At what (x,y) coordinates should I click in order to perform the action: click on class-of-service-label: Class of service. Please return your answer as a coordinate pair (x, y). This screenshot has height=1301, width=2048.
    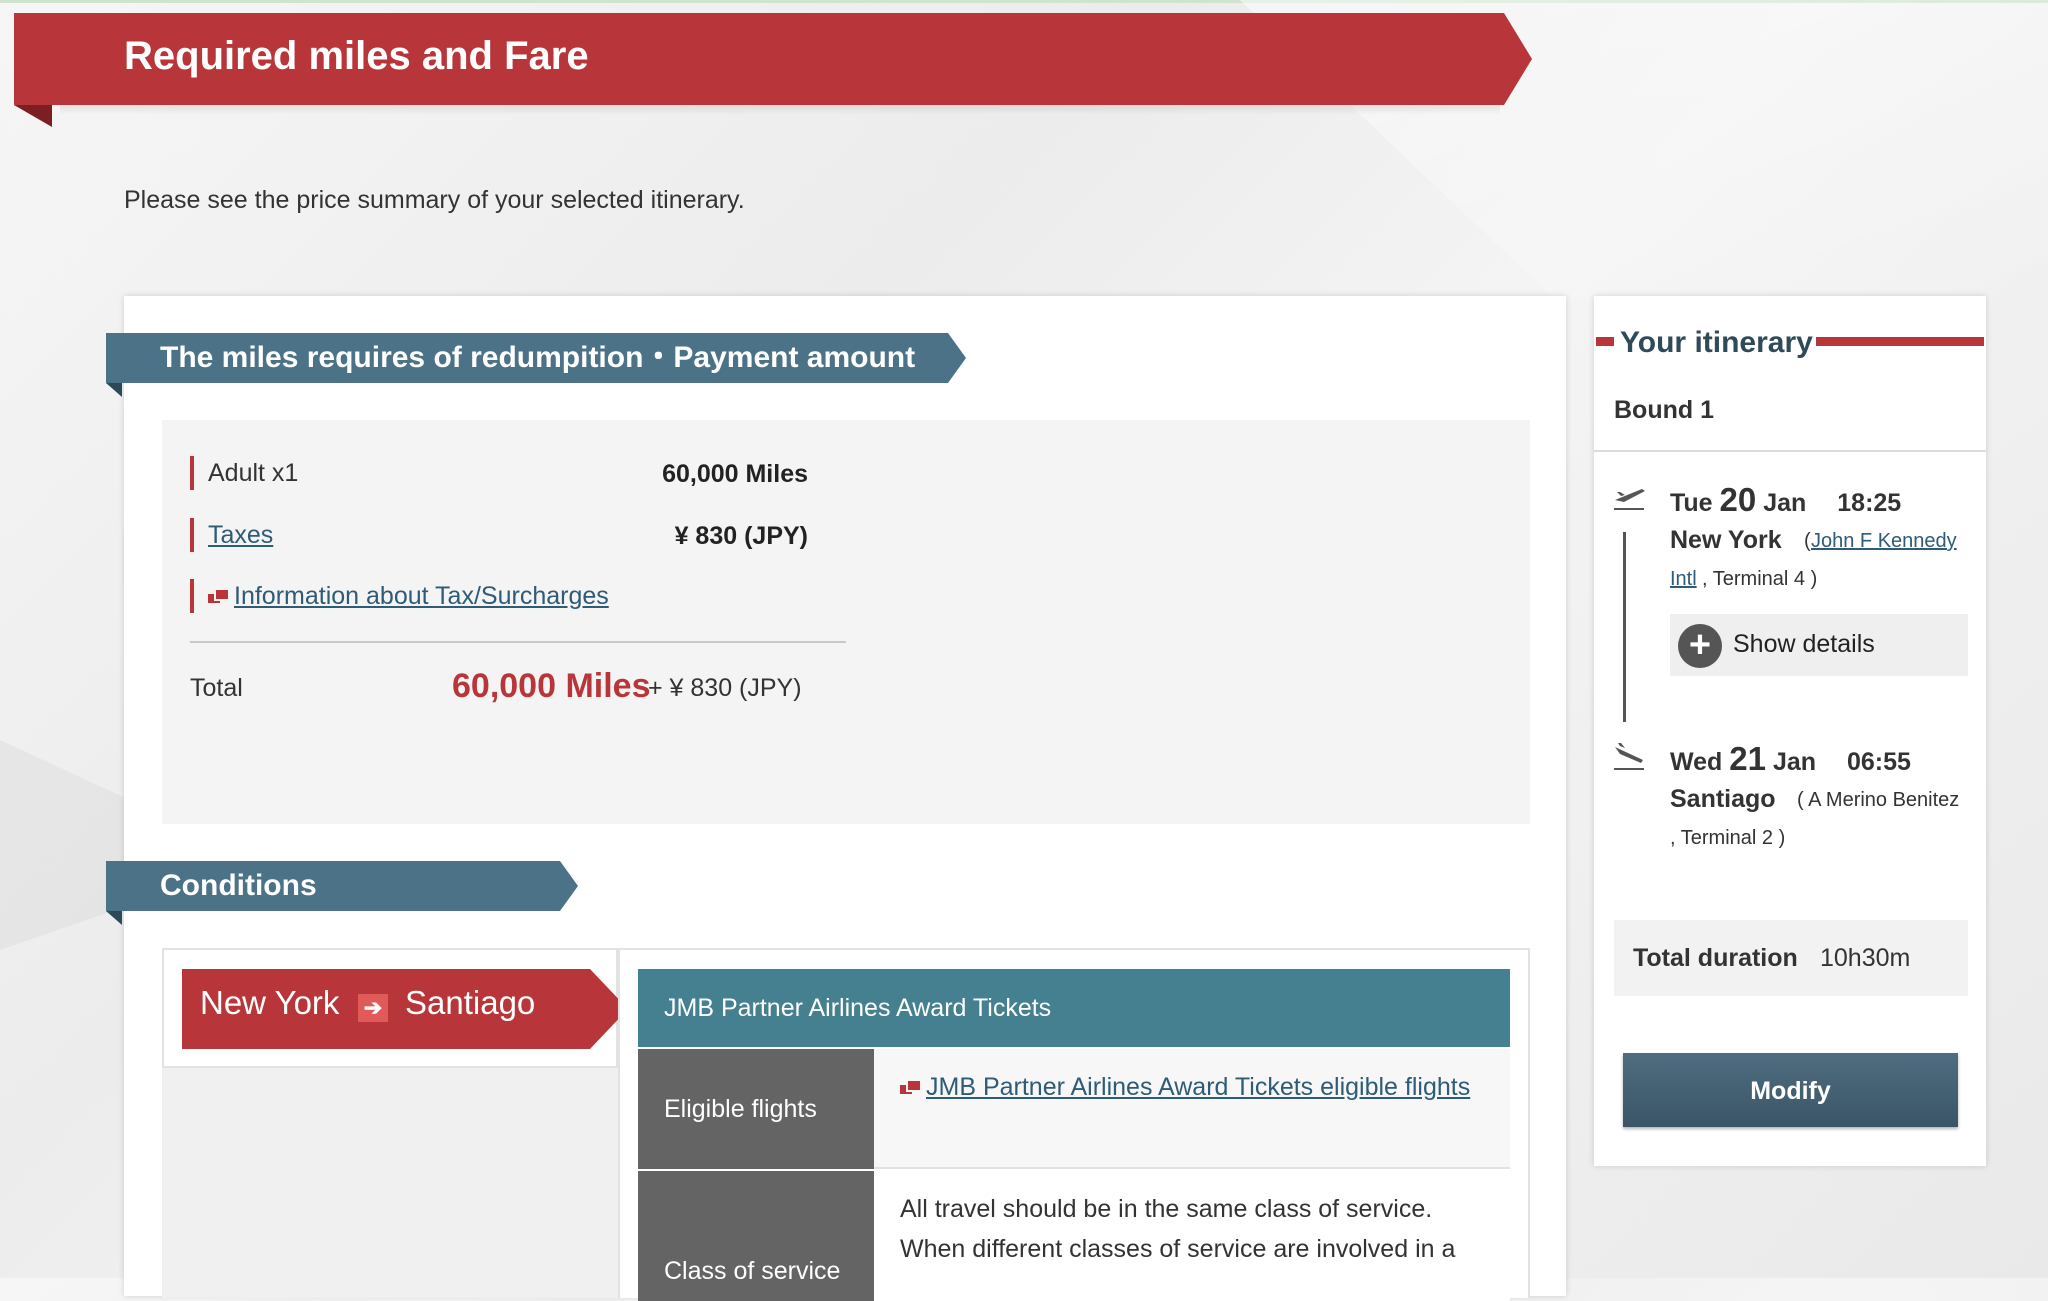
    Looking at the image, I should click on (756, 1236).